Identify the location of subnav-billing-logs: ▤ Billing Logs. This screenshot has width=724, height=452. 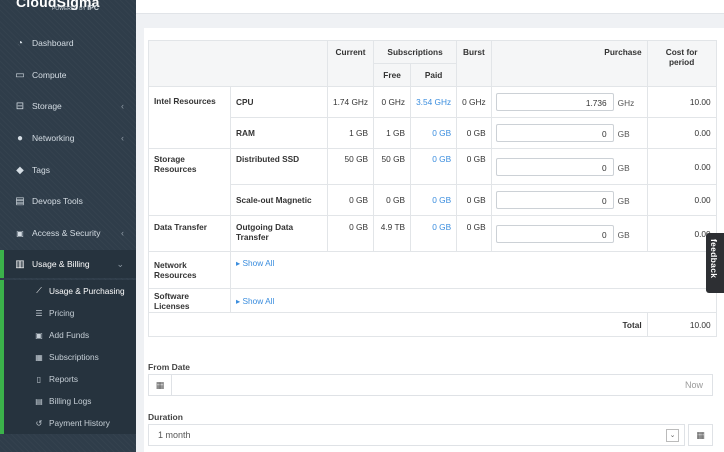
(68, 401).